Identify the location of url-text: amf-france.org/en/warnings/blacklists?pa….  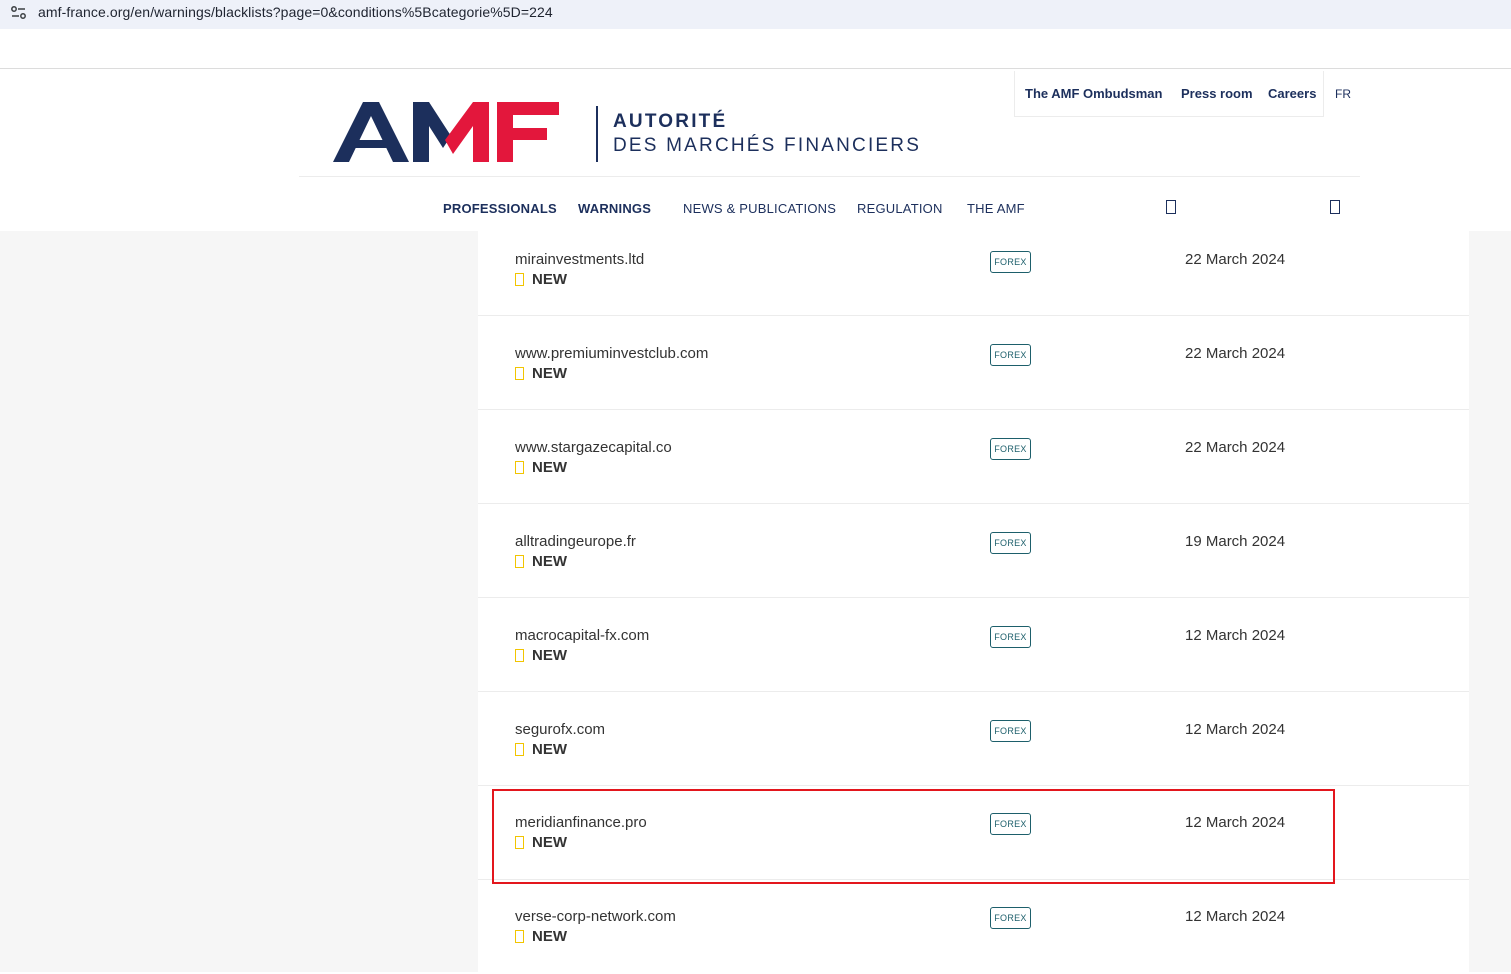
(295, 12).